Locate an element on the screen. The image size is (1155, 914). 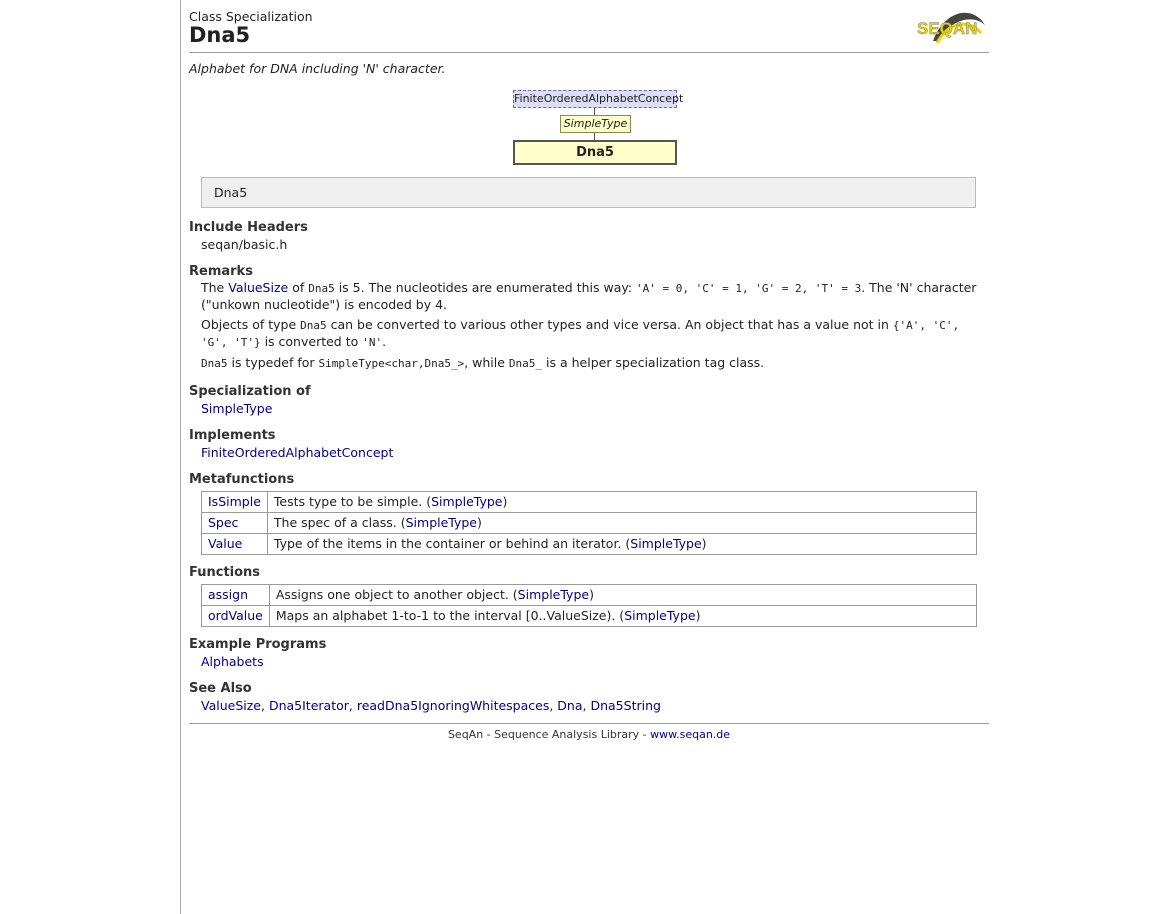
see-also-link: readDna5IgnoringWhitespaces is located at coordinates (453, 705).